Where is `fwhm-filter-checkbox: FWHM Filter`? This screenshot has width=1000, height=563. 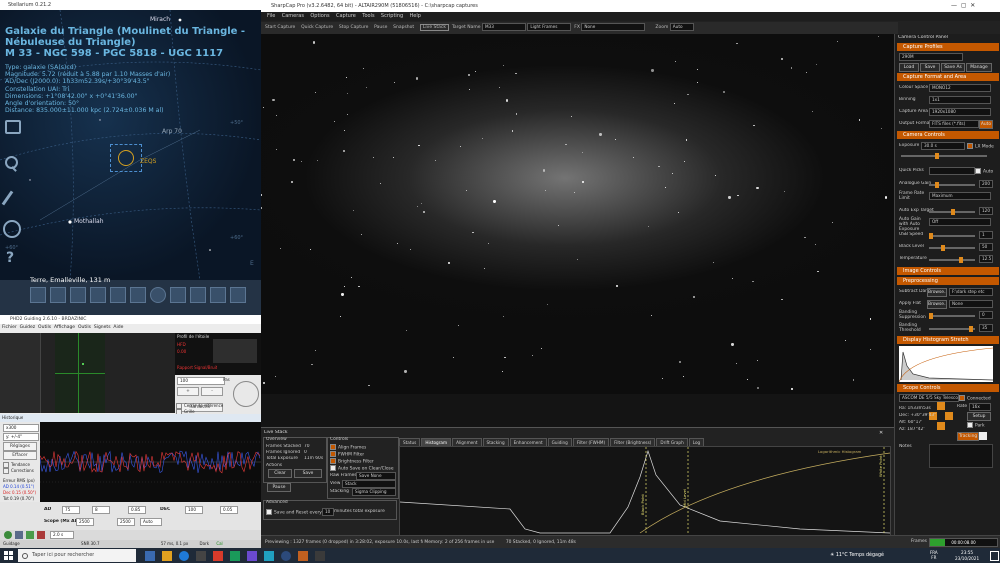
fwhm-filter-checkbox: FWHM Filter is located at coordinates (347, 454).